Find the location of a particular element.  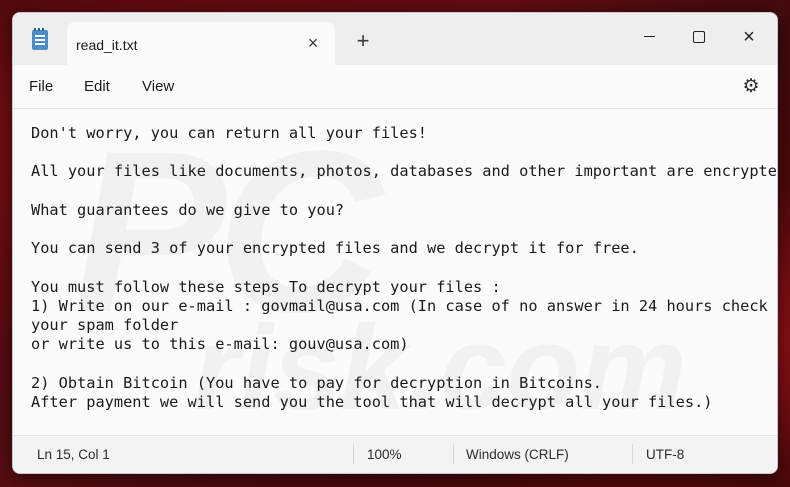

line-ending: Windows (CRLF) is located at coordinates (517, 454).